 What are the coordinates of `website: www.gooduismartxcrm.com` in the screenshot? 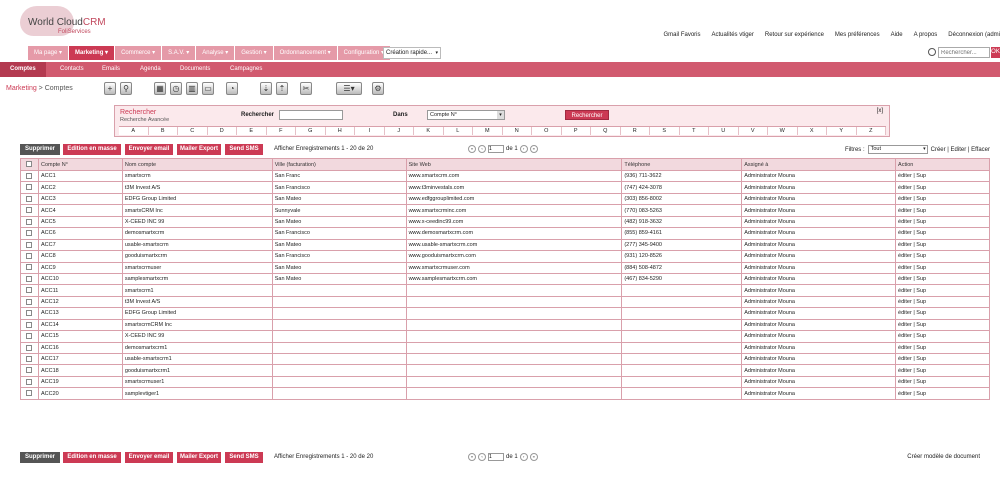 It's located at (514, 256).